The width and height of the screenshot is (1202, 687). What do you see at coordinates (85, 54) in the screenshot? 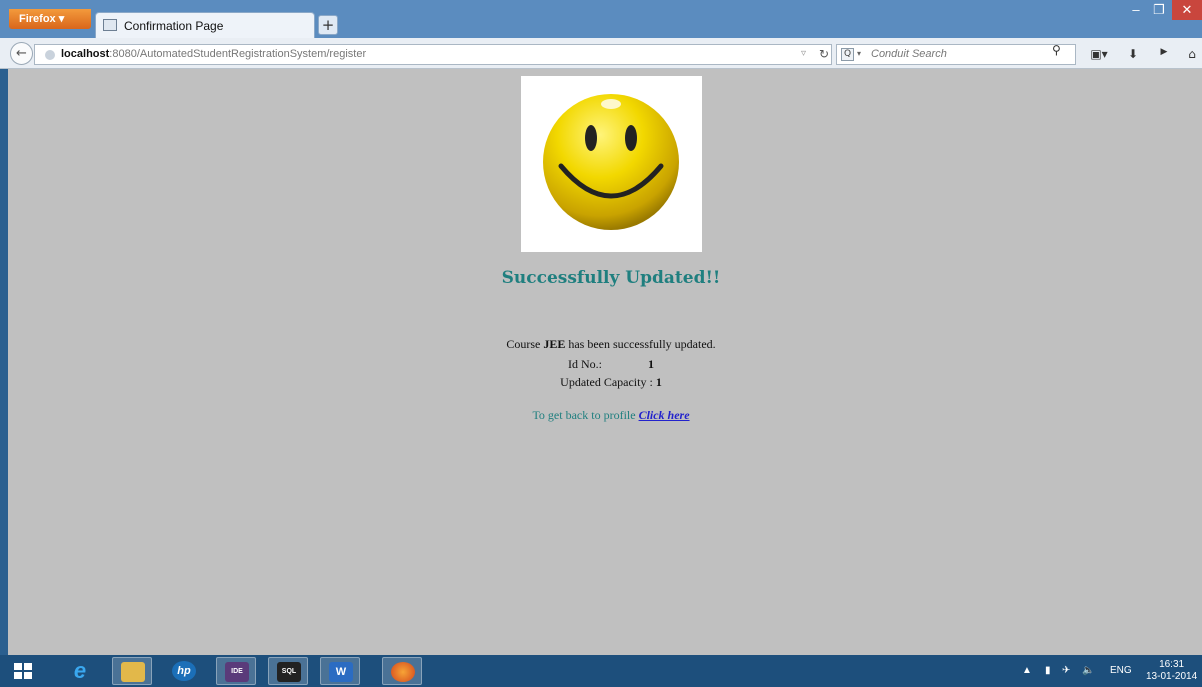
I see `url-host: localhost` at bounding box center [85, 54].